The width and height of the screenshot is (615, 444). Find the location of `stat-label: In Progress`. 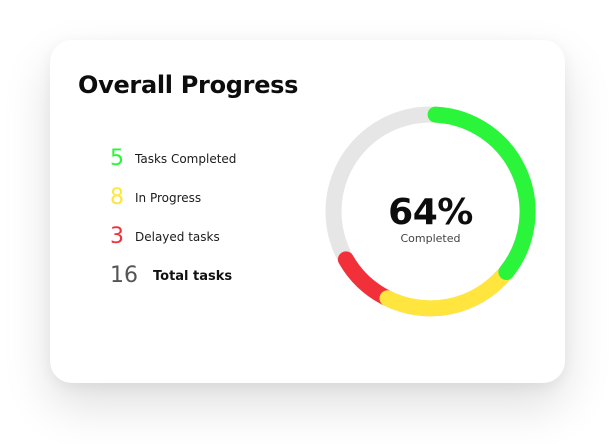

stat-label: In Progress is located at coordinates (168, 198).